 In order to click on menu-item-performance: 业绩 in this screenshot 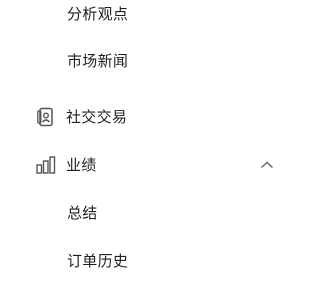, I will do `click(150, 165)`.